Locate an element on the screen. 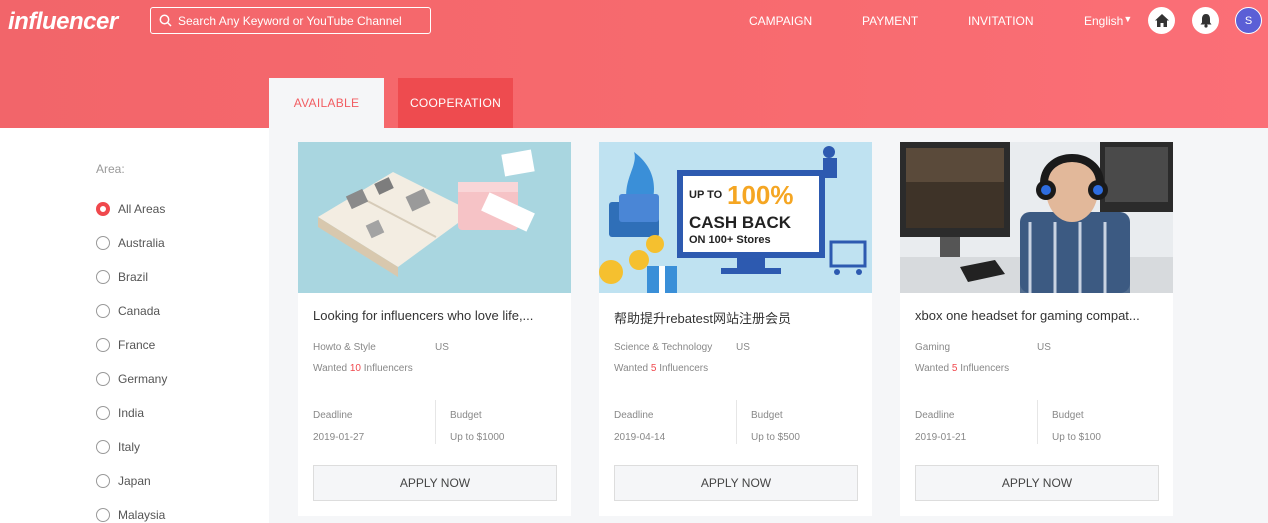 The width and height of the screenshot is (1268, 523). nav-campaign: CAMPAIGN is located at coordinates (780, 21).